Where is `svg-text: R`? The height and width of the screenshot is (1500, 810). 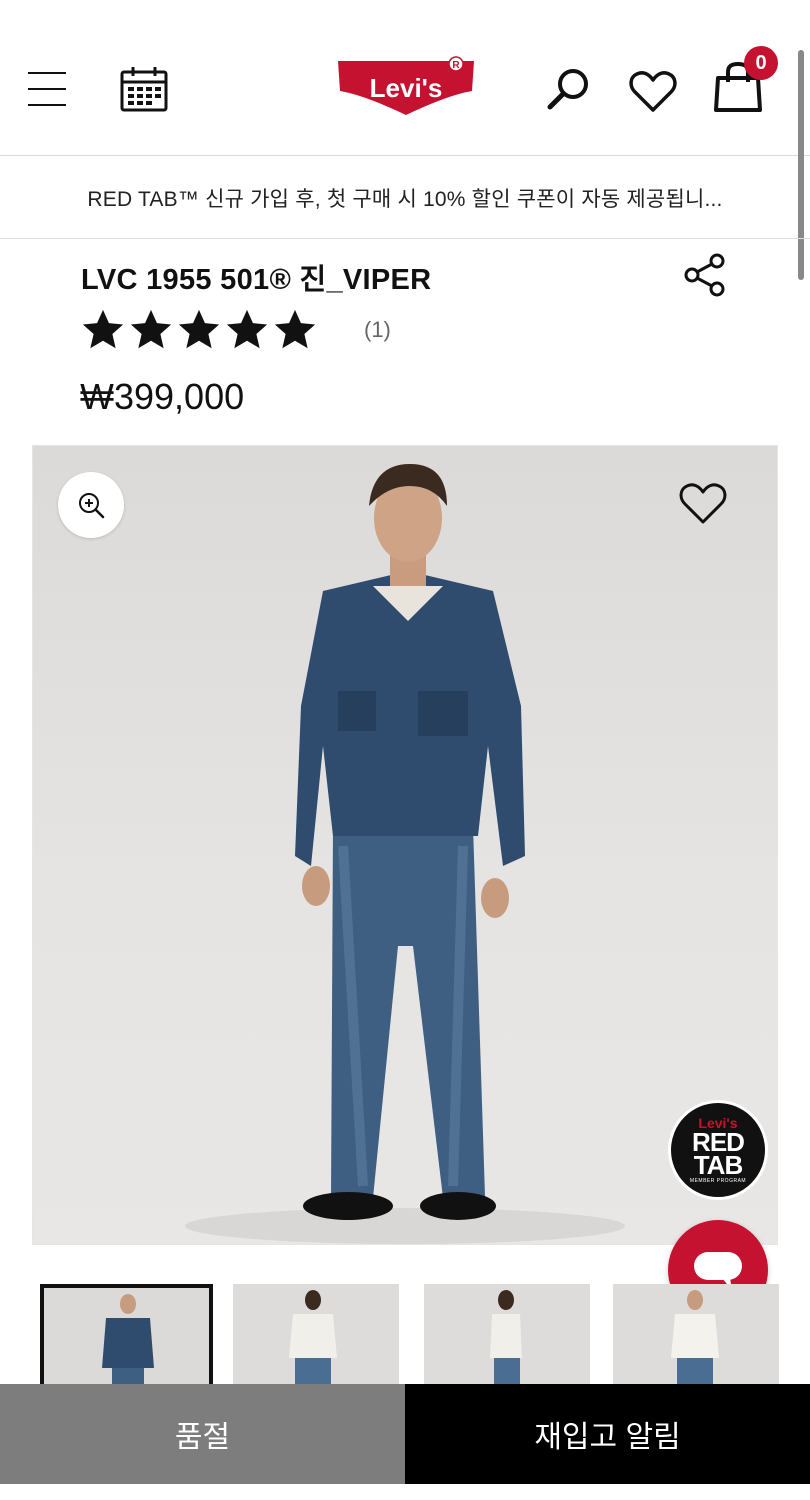 svg-text: R is located at coordinates (456, 65).